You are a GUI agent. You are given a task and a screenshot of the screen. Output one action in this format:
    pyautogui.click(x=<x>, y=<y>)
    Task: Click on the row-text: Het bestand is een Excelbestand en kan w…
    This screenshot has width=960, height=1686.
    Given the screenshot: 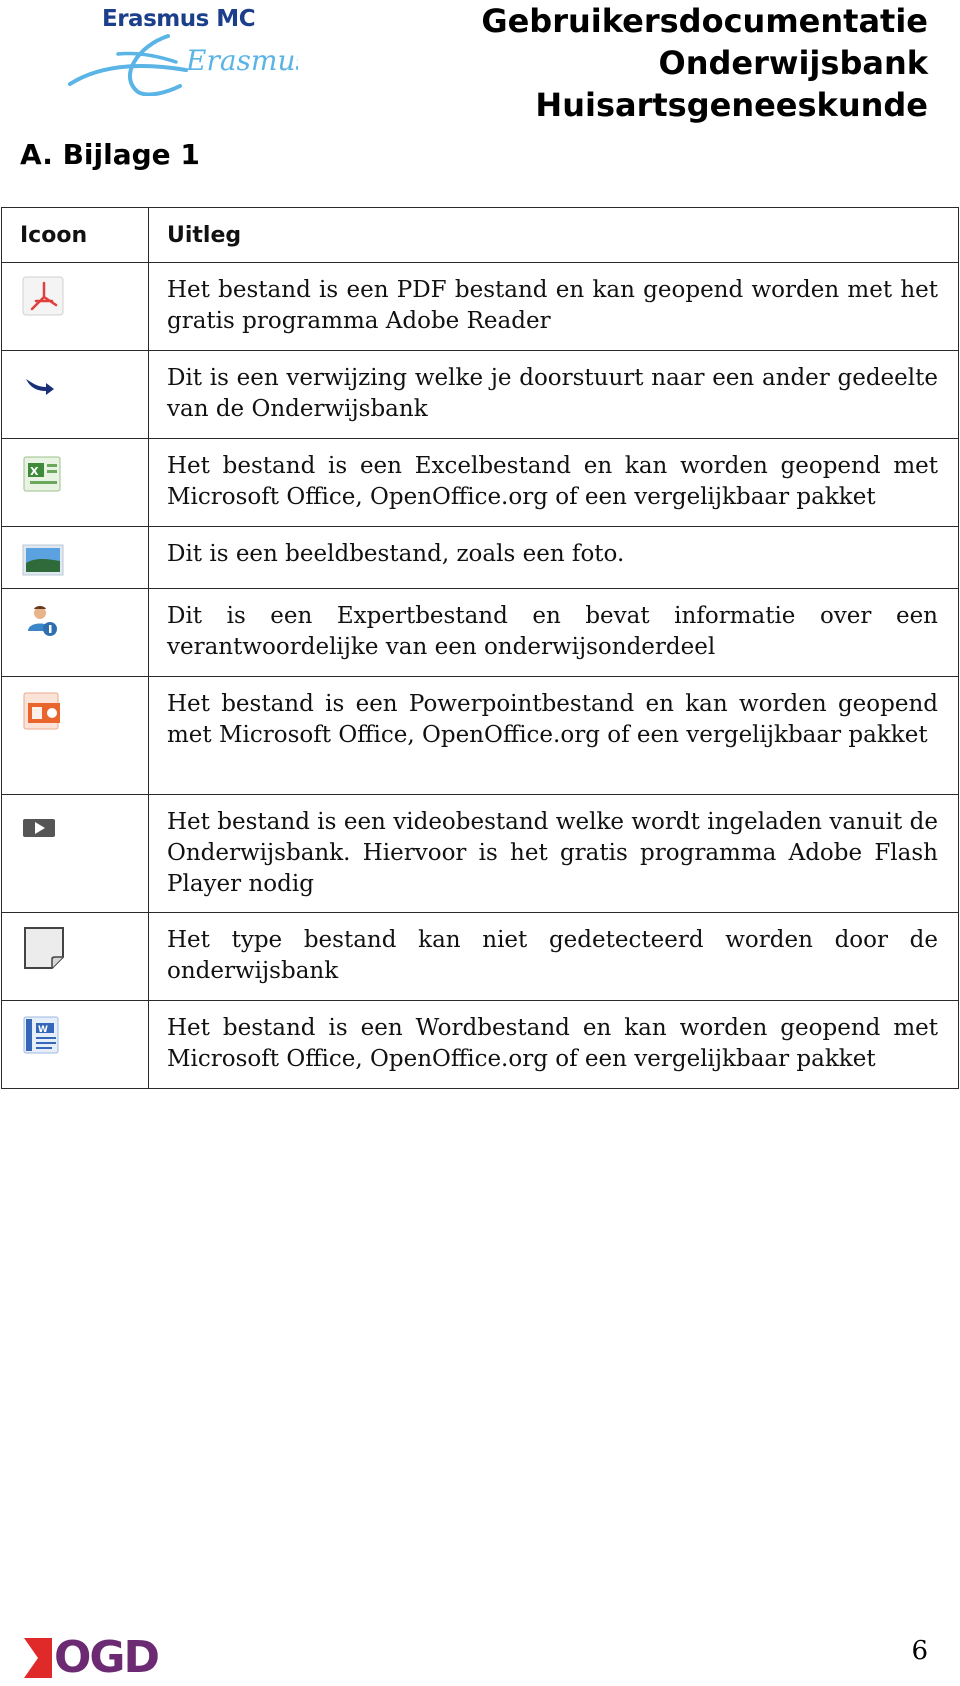 What is the action you would take?
    pyautogui.click(x=553, y=482)
    